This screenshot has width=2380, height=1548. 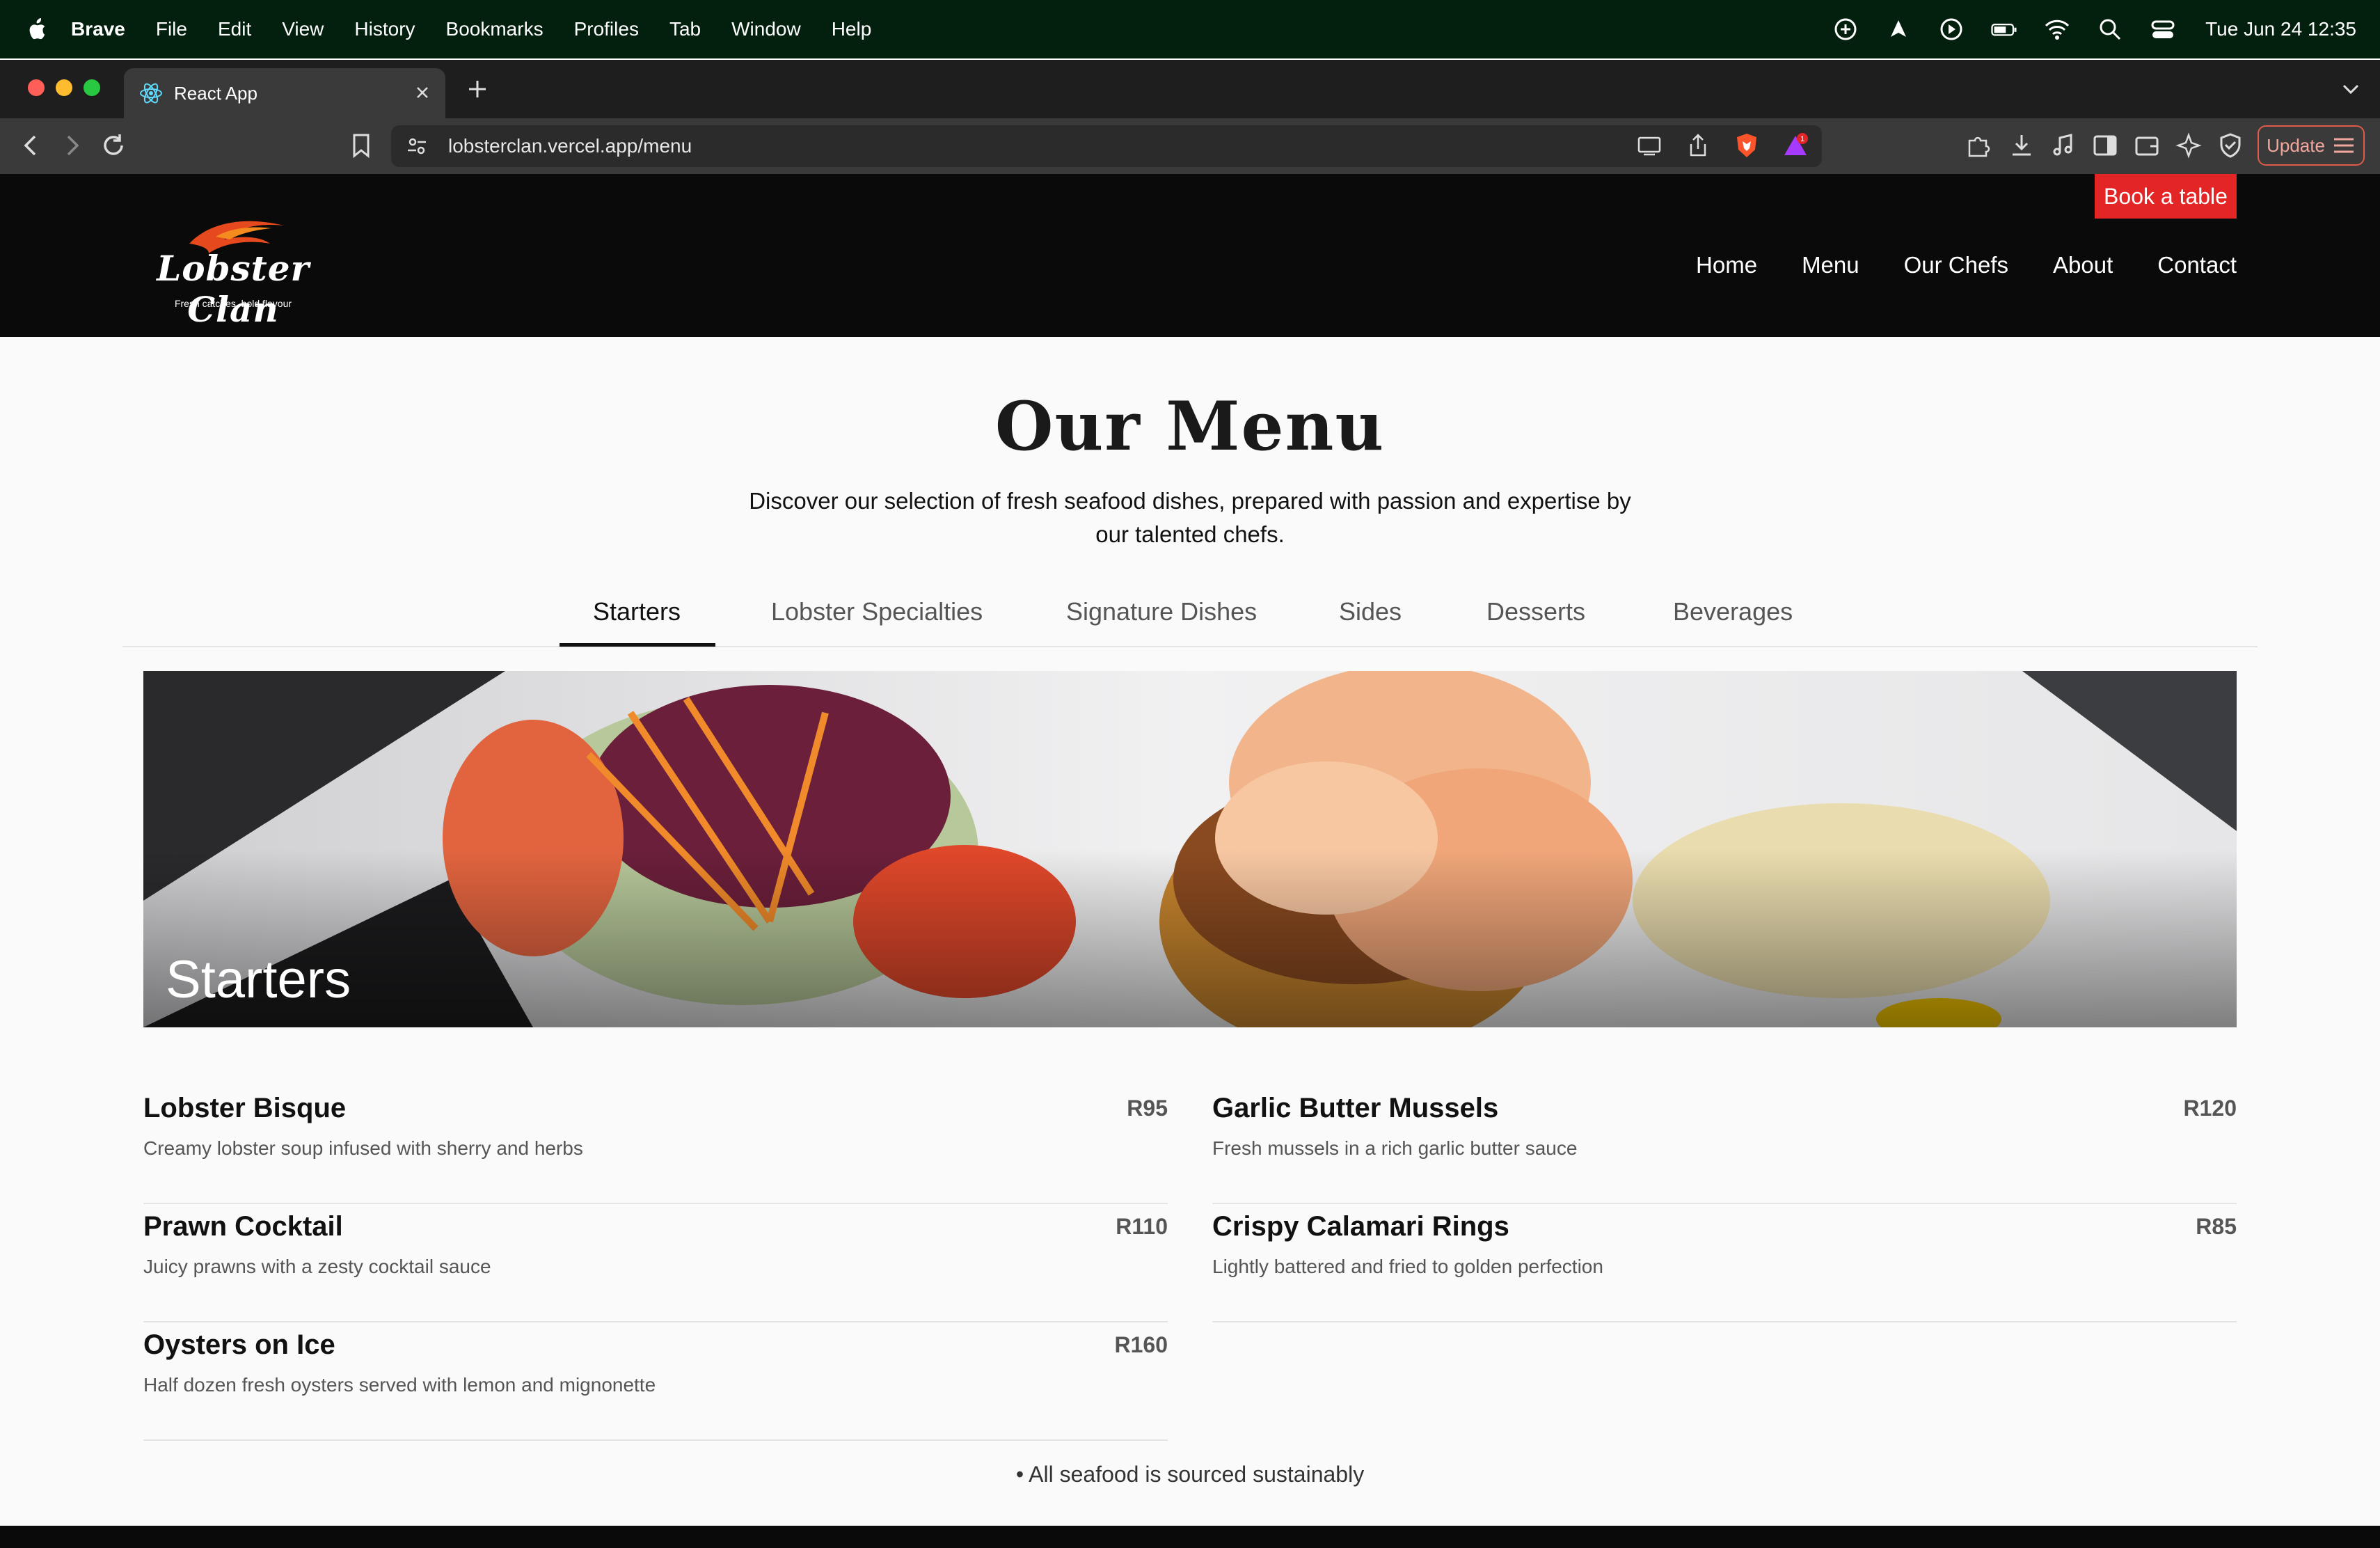 What do you see at coordinates (1142, 1226) in the screenshot?
I see `menu-item-price: R110` at bounding box center [1142, 1226].